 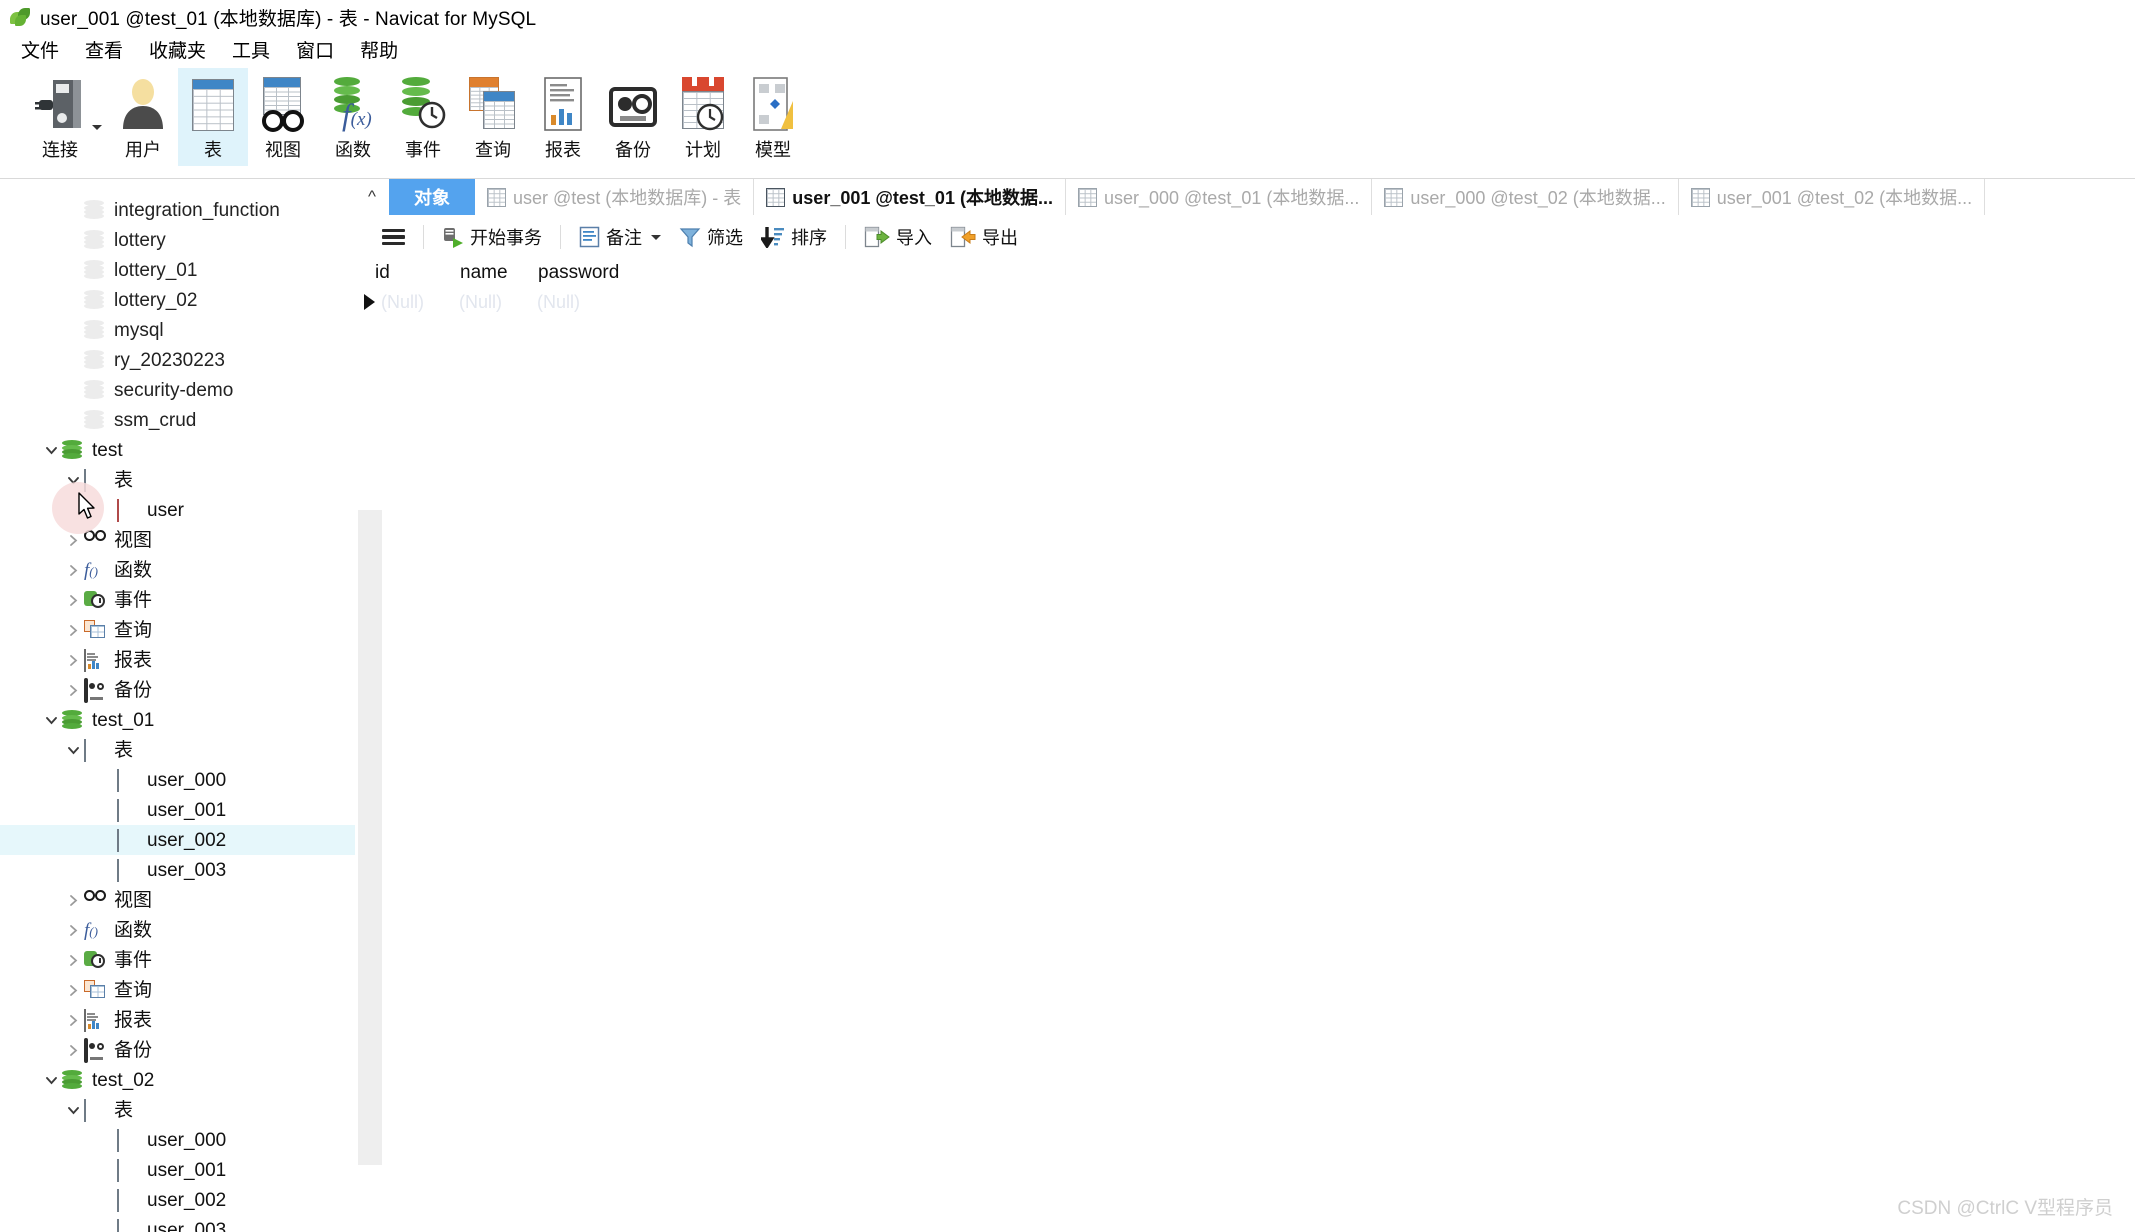 What do you see at coordinates (177, 720) in the screenshot?
I see `tree-node-test_01-17: test_01` at bounding box center [177, 720].